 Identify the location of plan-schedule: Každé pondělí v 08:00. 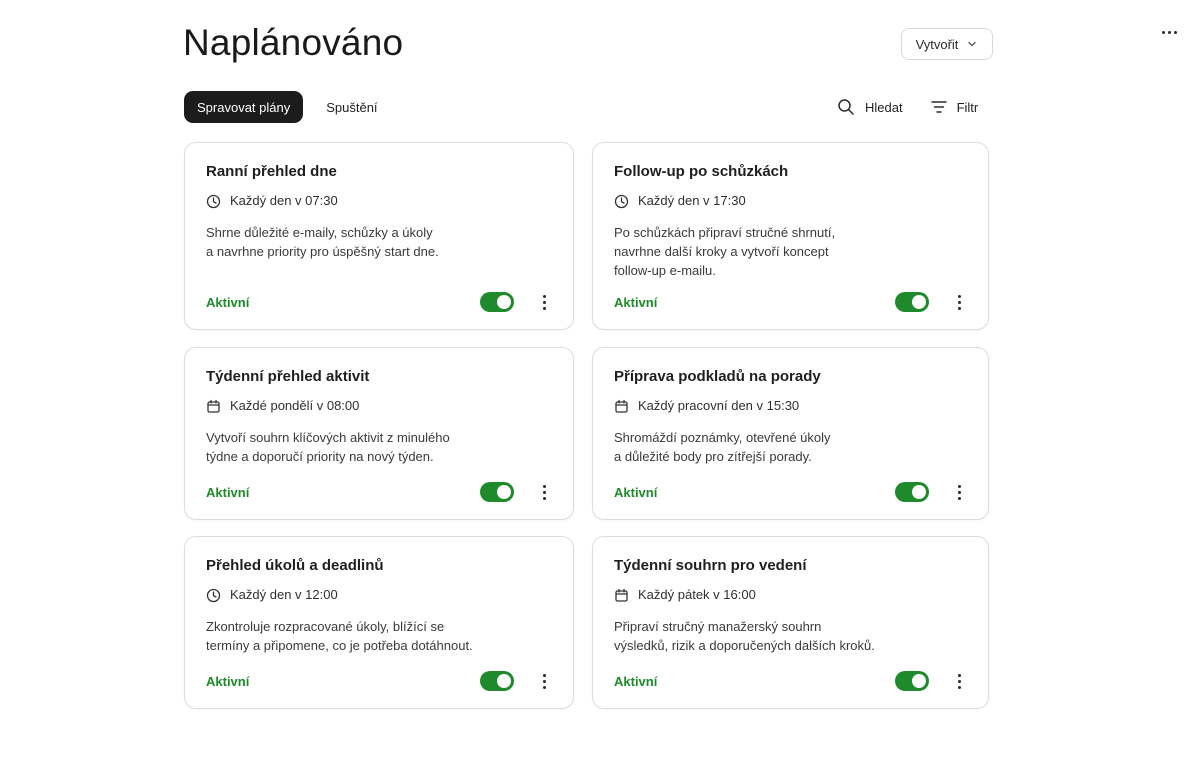
(379, 406).